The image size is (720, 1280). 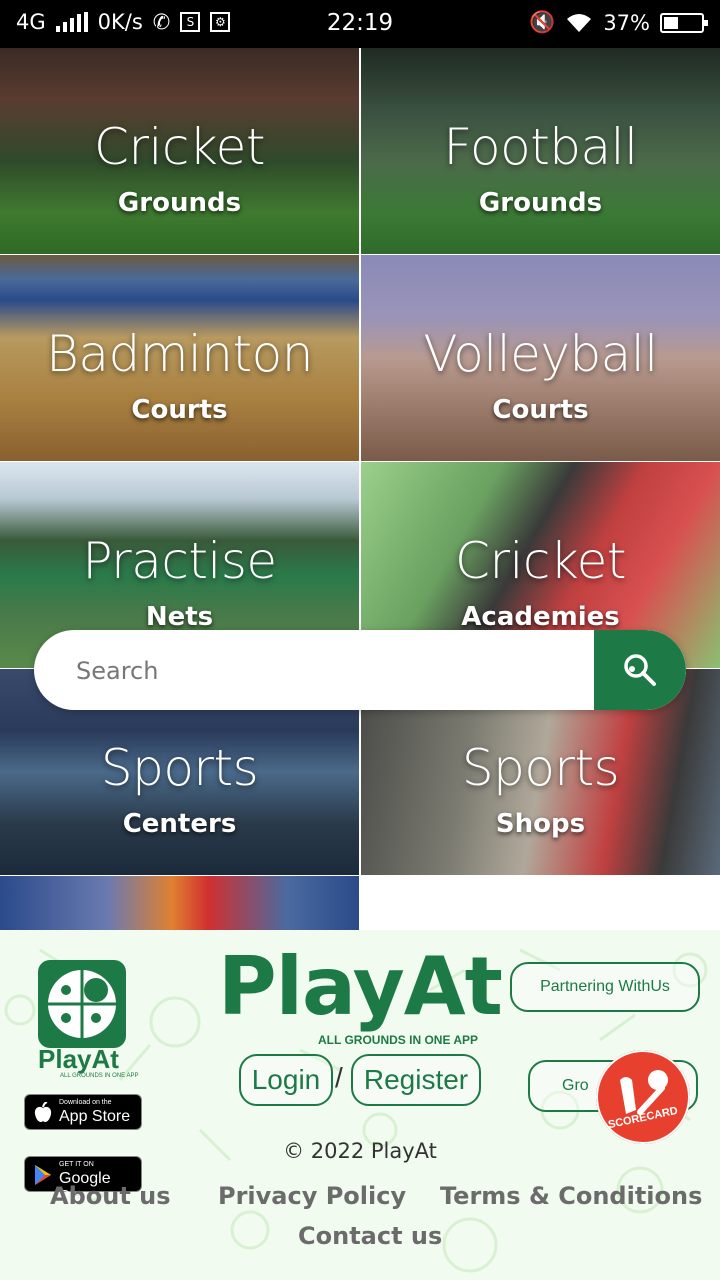 What do you see at coordinates (179, 354) in the screenshot?
I see `tile-title: Badminton` at bounding box center [179, 354].